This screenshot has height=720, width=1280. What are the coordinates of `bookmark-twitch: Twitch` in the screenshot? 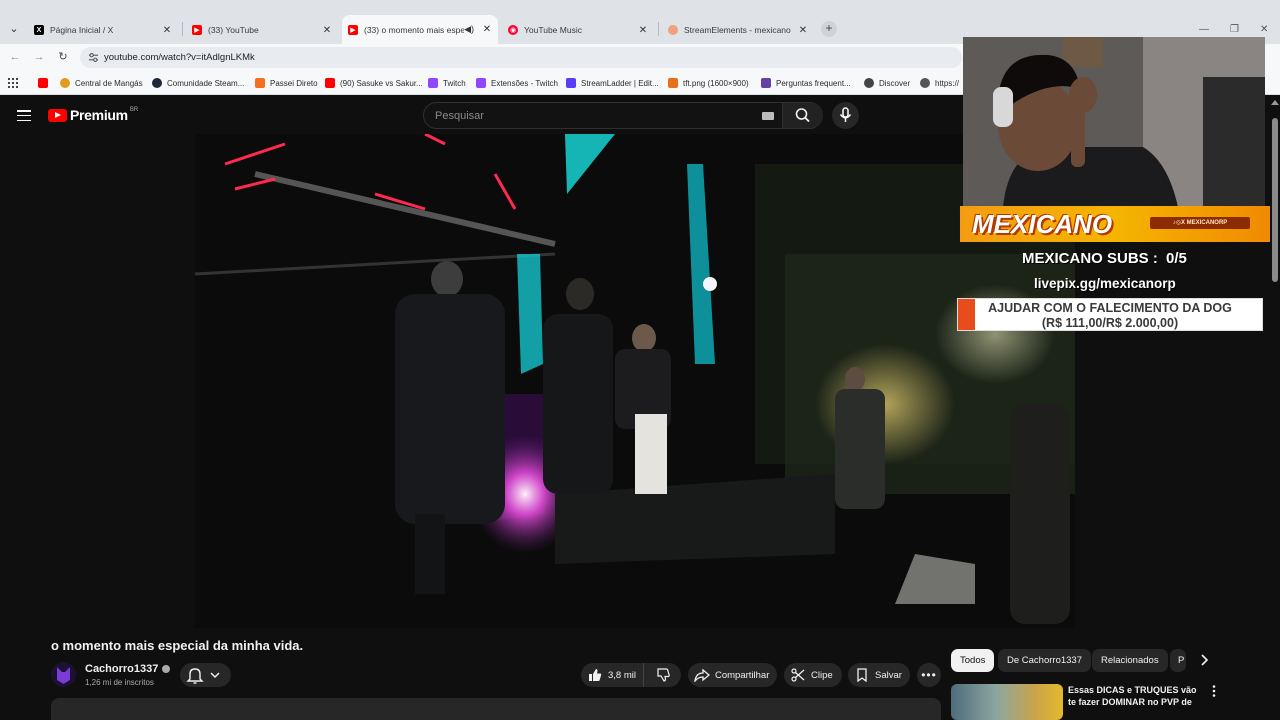 It's located at (447, 83).